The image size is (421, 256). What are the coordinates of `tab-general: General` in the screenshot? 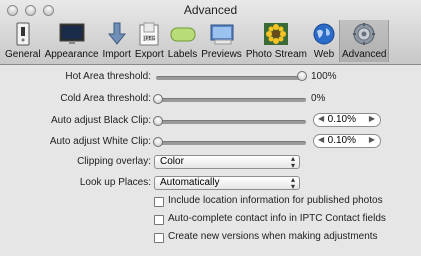 It's located at (23, 41).